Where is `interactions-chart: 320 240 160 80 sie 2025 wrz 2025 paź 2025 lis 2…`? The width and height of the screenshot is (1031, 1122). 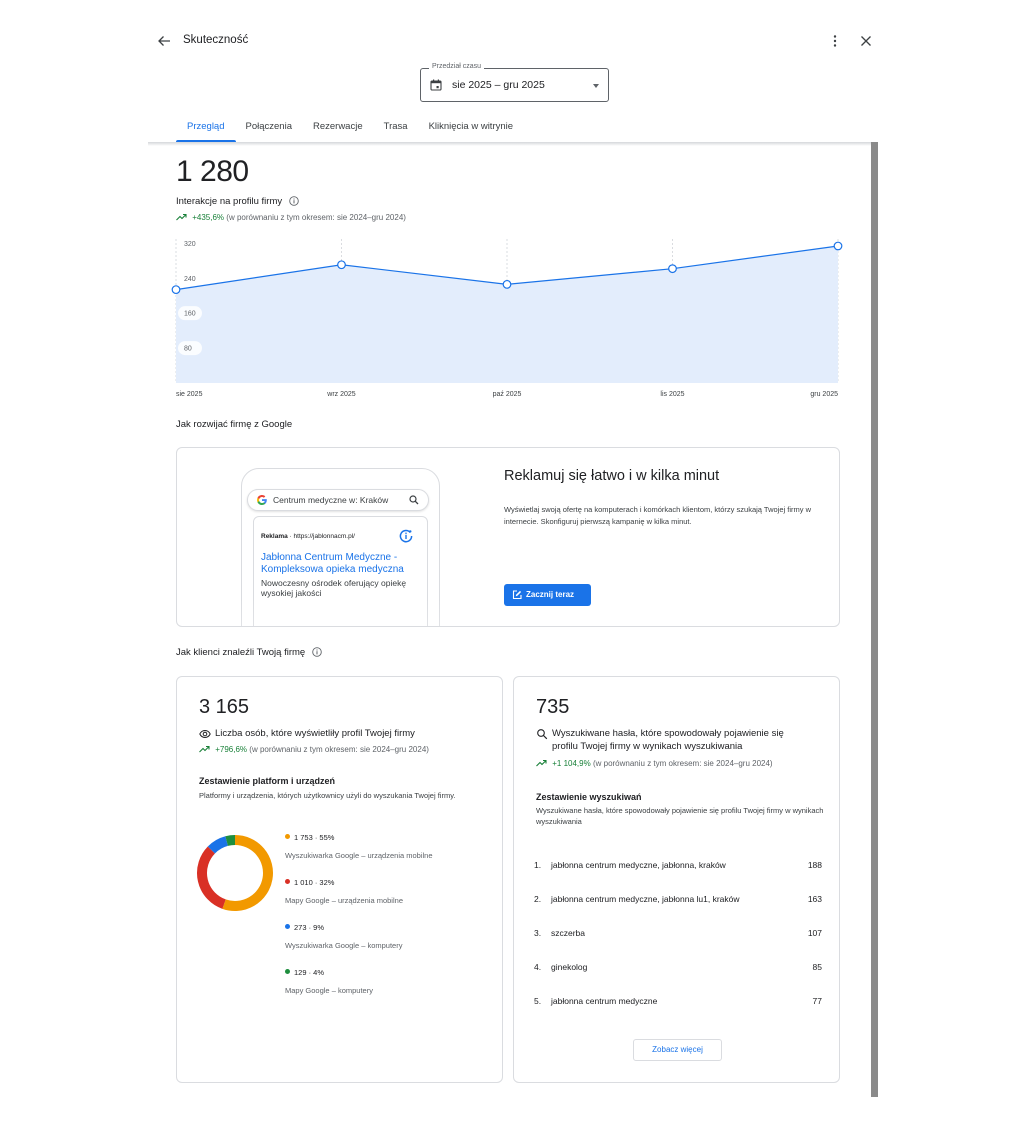 interactions-chart: 320 240 160 80 sie 2025 wrz 2025 paź 2025 lis 2… is located at coordinates (507, 317).